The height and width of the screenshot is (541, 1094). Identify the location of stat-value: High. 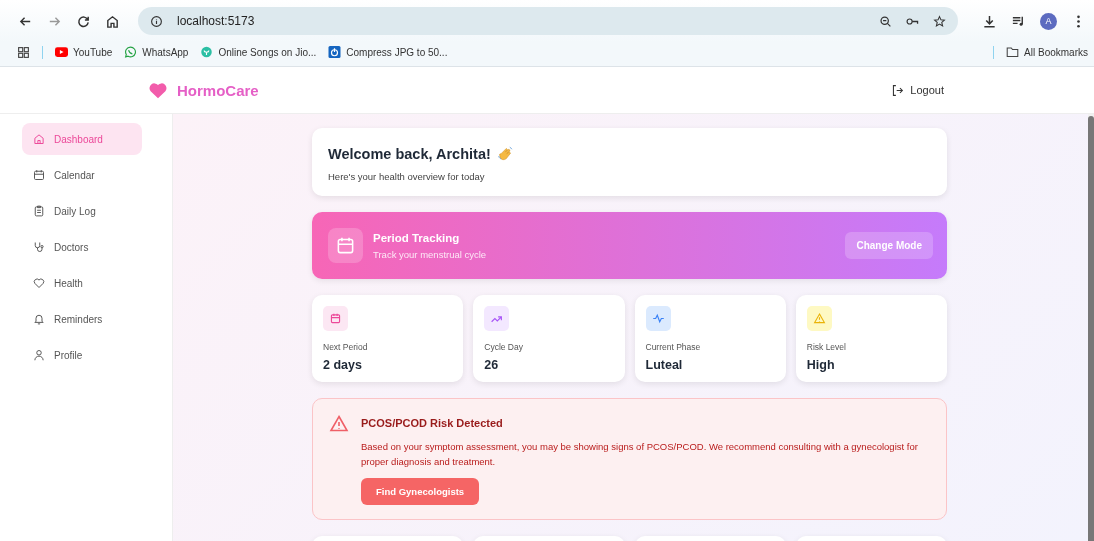
(820, 365).